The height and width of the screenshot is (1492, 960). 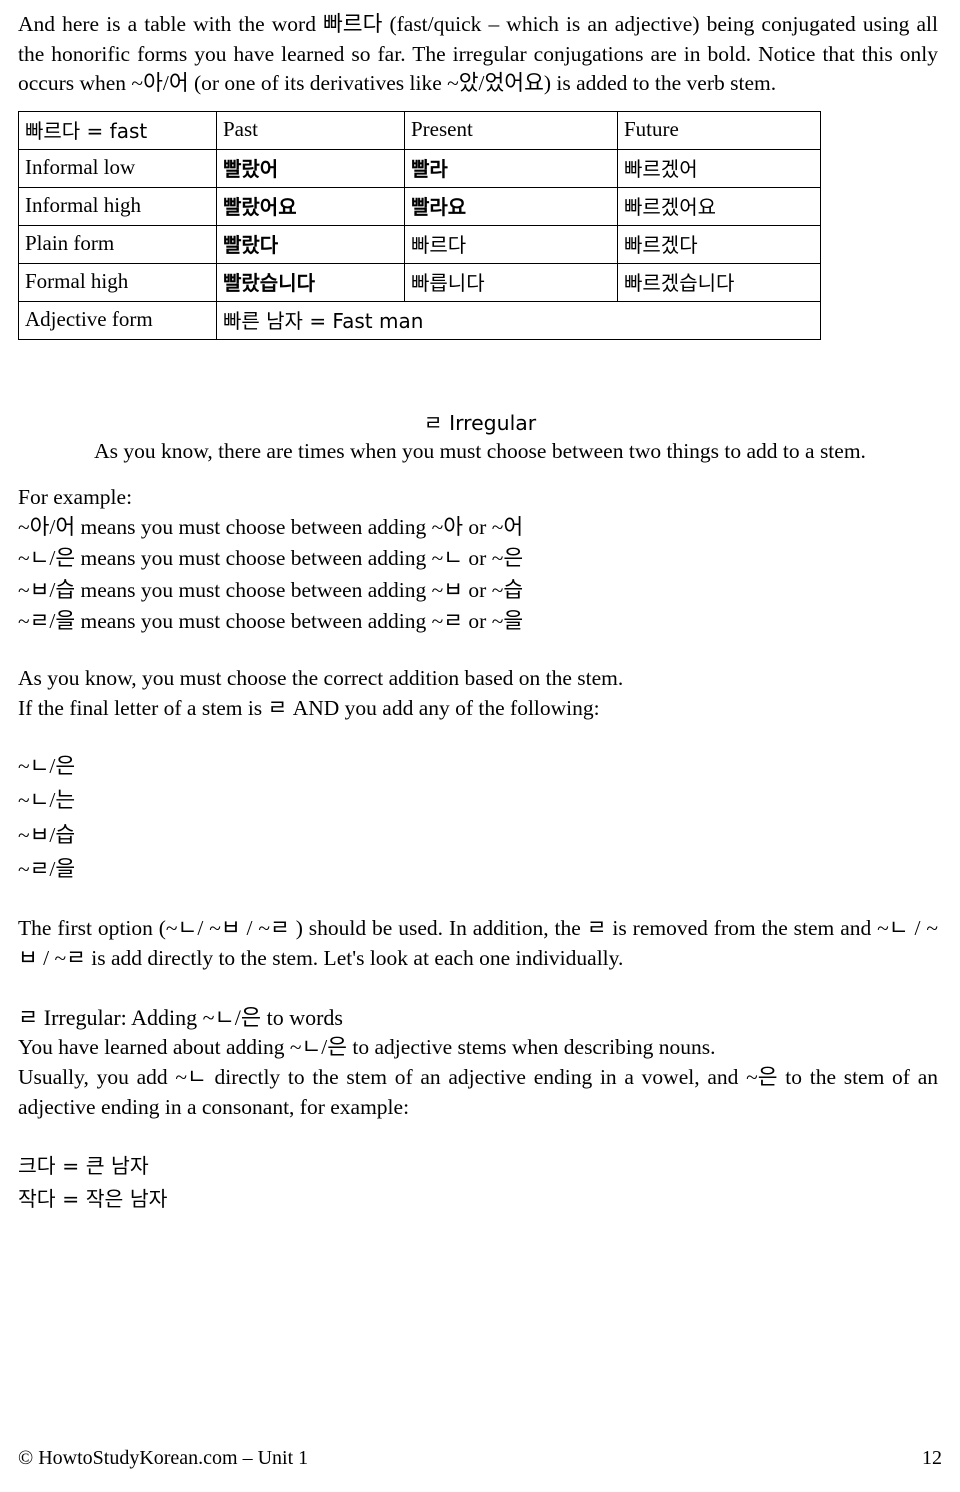 What do you see at coordinates (117, 206) in the screenshot?
I see `row-label: Informal high` at bounding box center [117, 206].